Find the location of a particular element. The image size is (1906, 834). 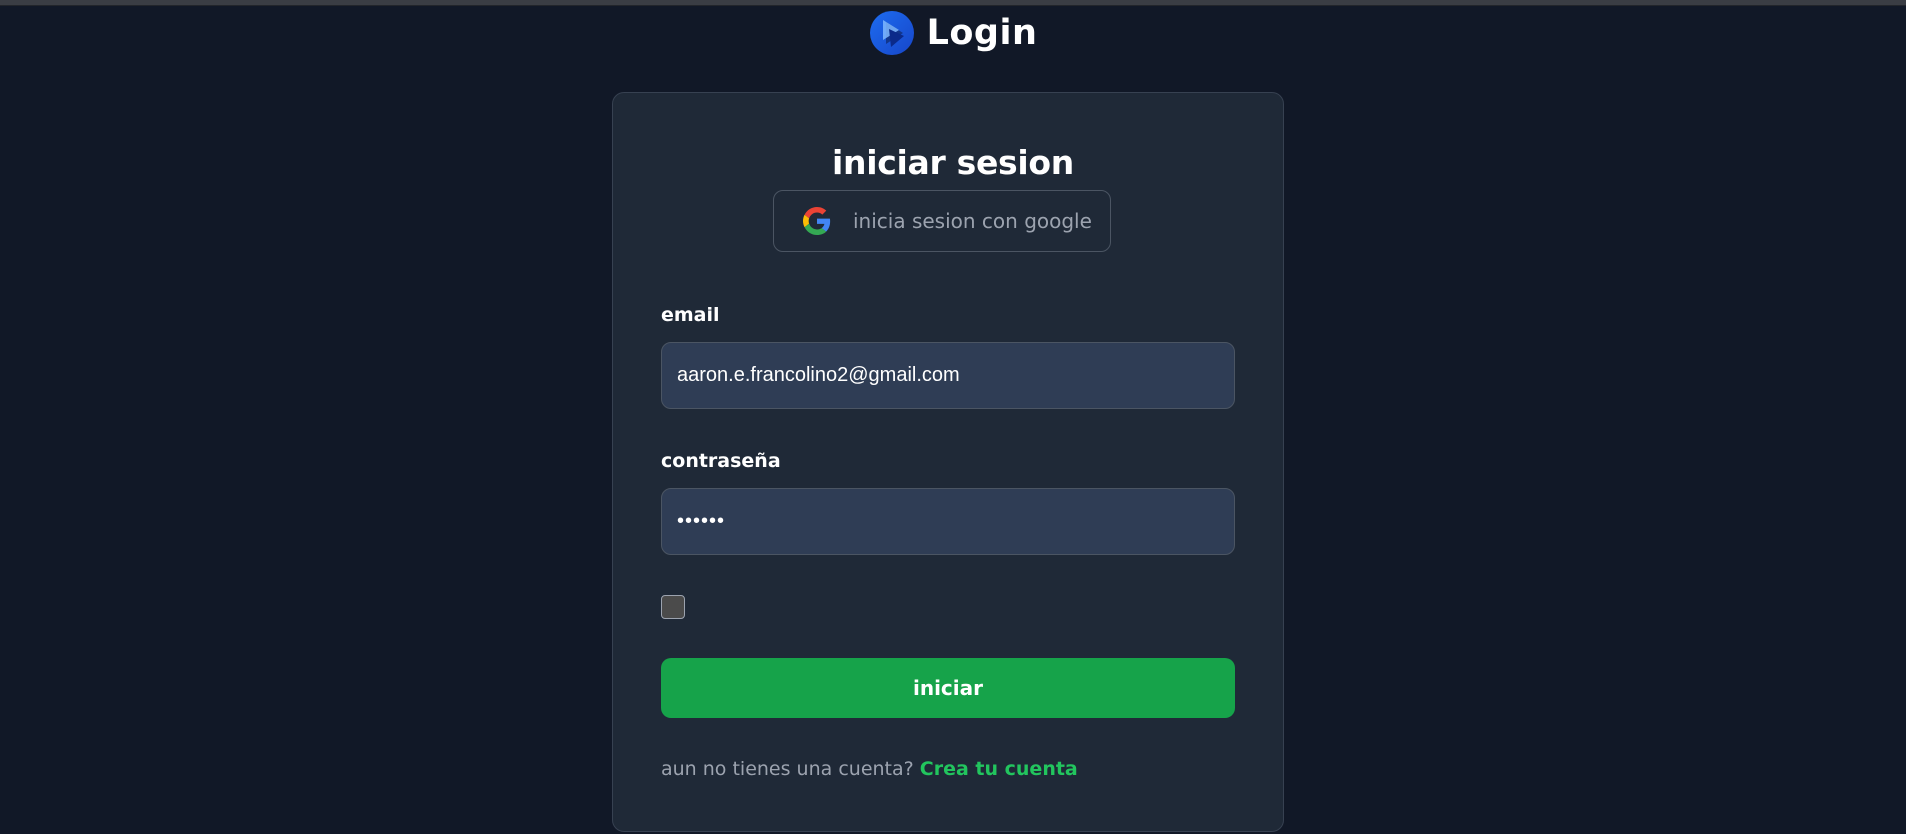

page-header: Login is located at coordinates (953, 33).